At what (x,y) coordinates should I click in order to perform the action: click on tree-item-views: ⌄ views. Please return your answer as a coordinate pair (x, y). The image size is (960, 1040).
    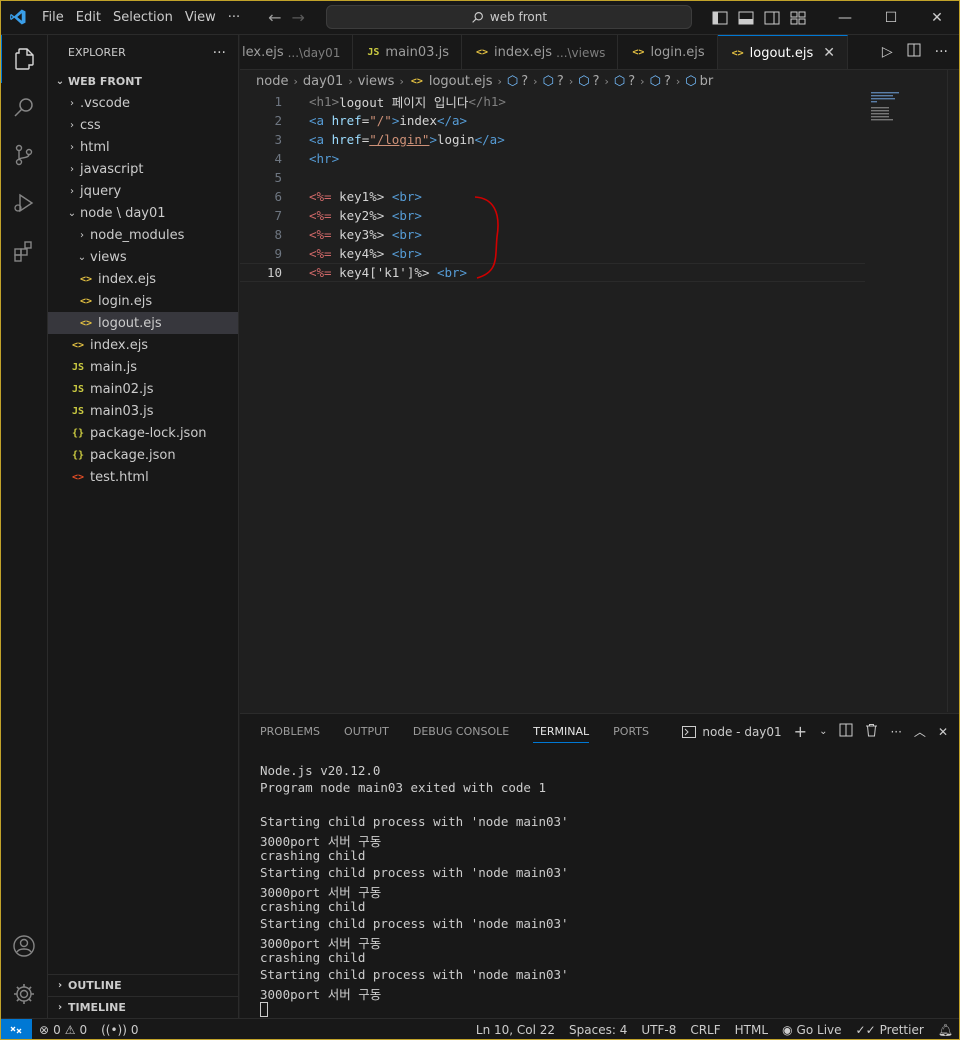
    Looking at the image, I should click on (143, 257).